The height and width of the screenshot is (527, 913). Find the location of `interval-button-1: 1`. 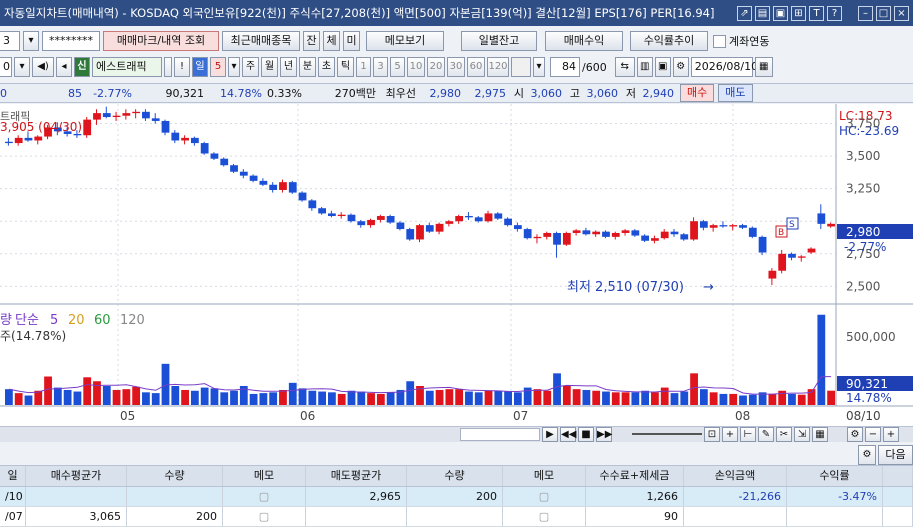

interval-button-1: 1 is located at coordinates (363, 67).